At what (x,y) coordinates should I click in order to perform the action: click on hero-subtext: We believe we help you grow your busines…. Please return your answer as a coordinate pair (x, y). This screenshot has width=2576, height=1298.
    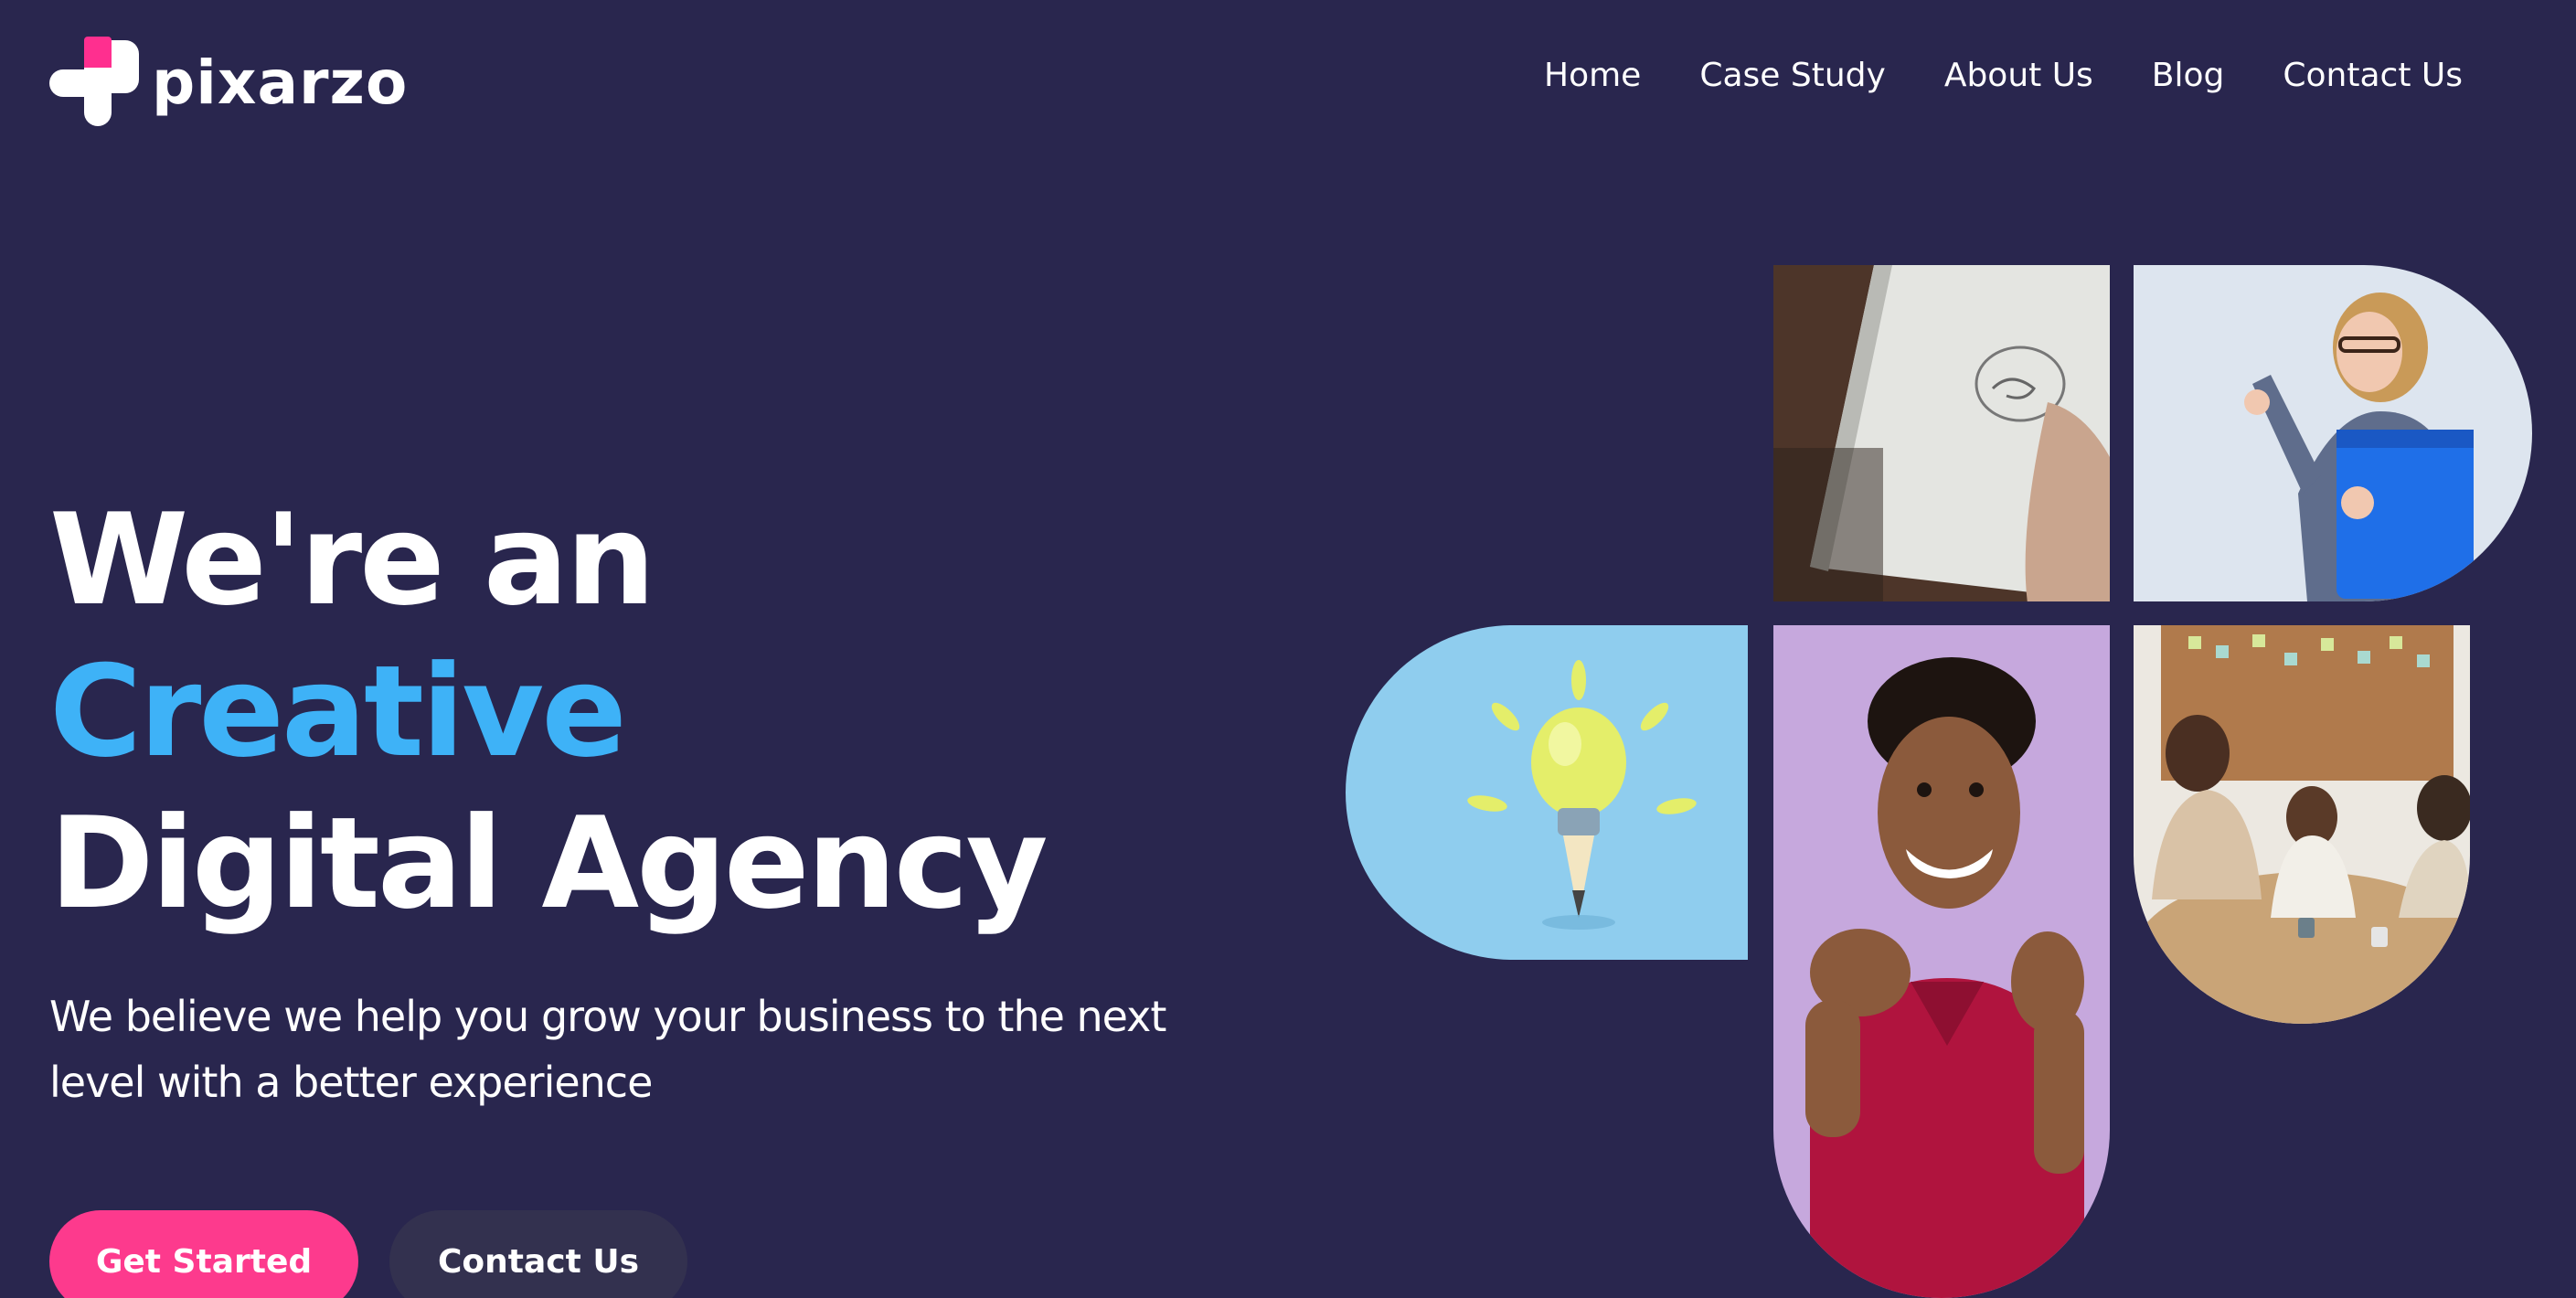
    Looking at the image, I should click on (607, 1049).